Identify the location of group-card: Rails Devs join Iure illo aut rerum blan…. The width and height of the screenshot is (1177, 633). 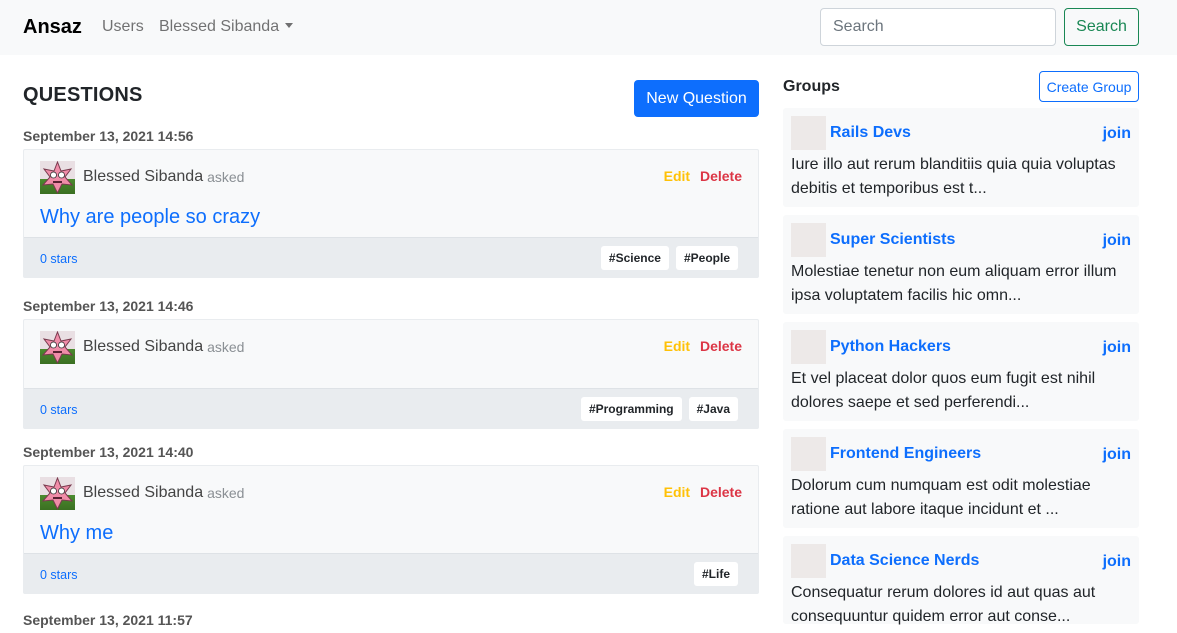
(961, 157).